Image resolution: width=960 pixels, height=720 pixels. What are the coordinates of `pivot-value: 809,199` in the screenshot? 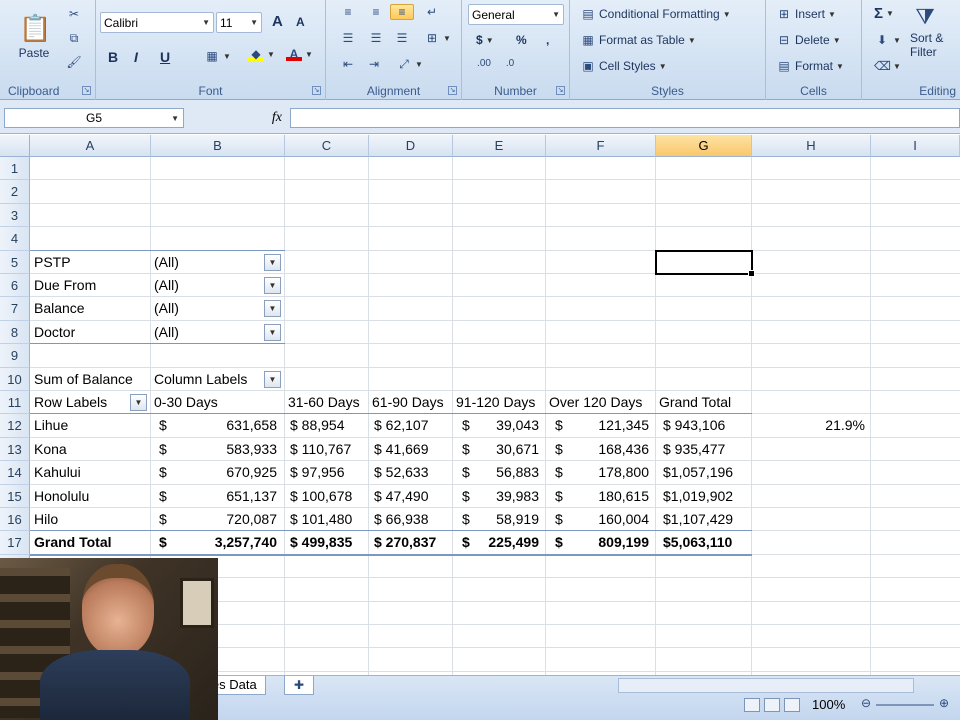 It's located at (606, 542).